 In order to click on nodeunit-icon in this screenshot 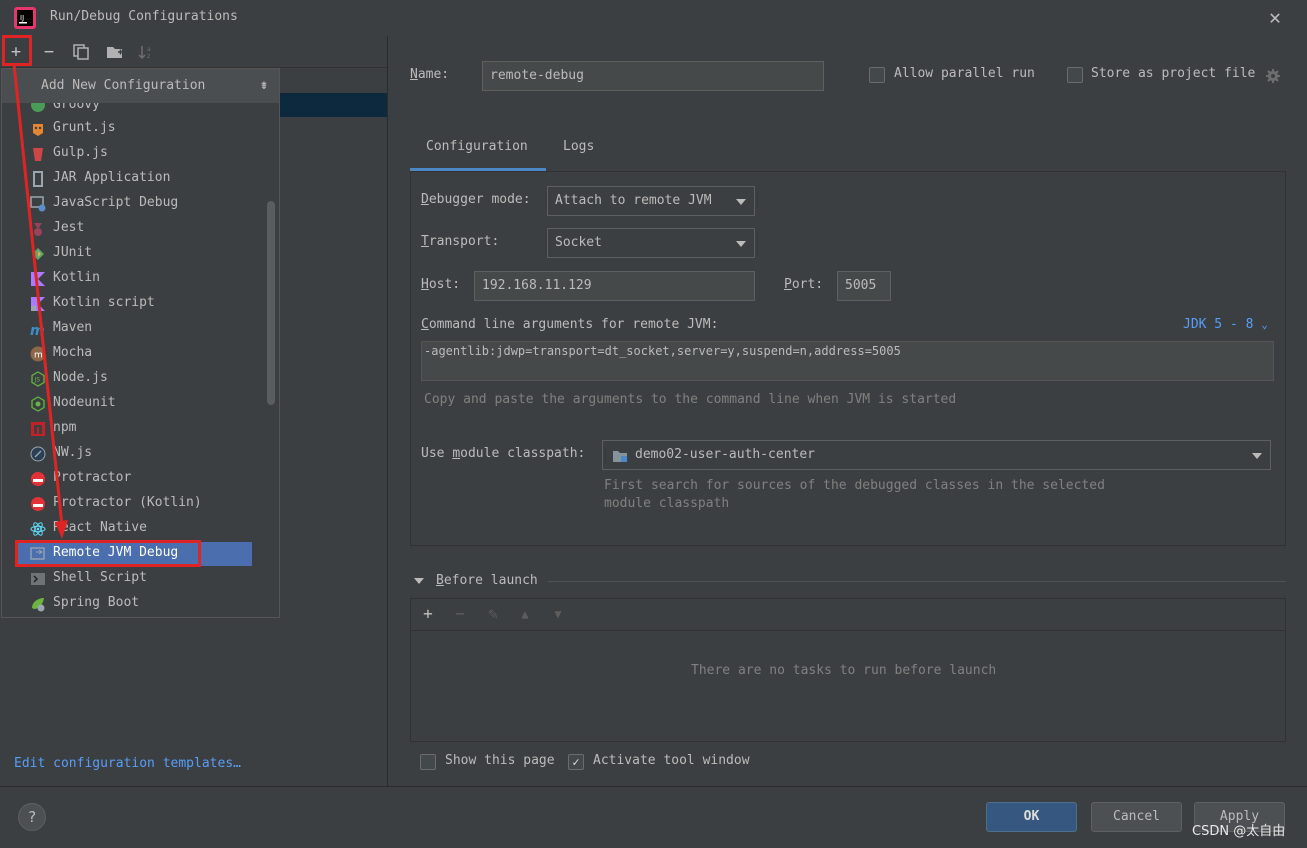, I will do `click(38, 404)`.